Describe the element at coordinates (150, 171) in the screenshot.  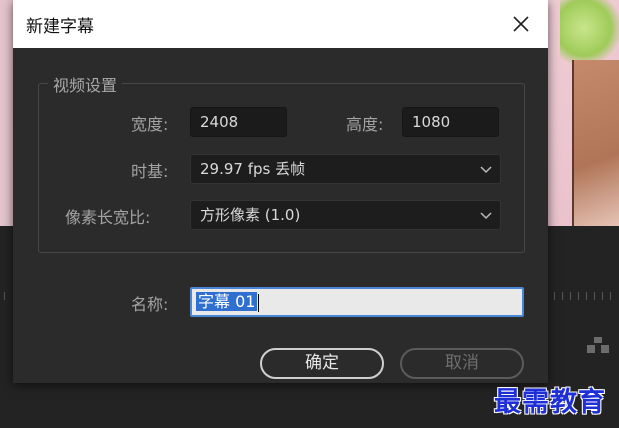
I see `timebase-label: 时基:` at that location.